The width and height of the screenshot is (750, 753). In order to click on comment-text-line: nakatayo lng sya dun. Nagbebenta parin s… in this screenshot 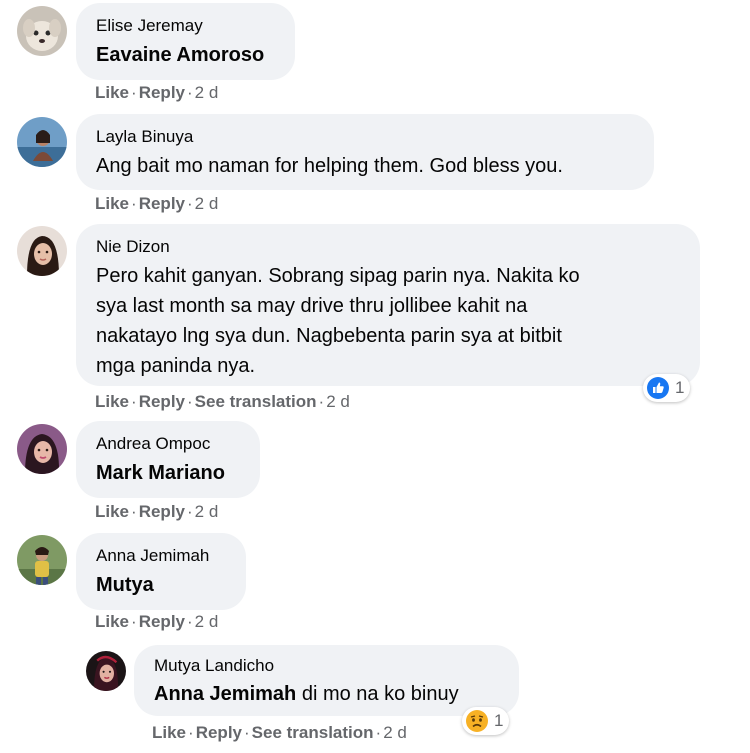, I will do `click(329, 336)`.